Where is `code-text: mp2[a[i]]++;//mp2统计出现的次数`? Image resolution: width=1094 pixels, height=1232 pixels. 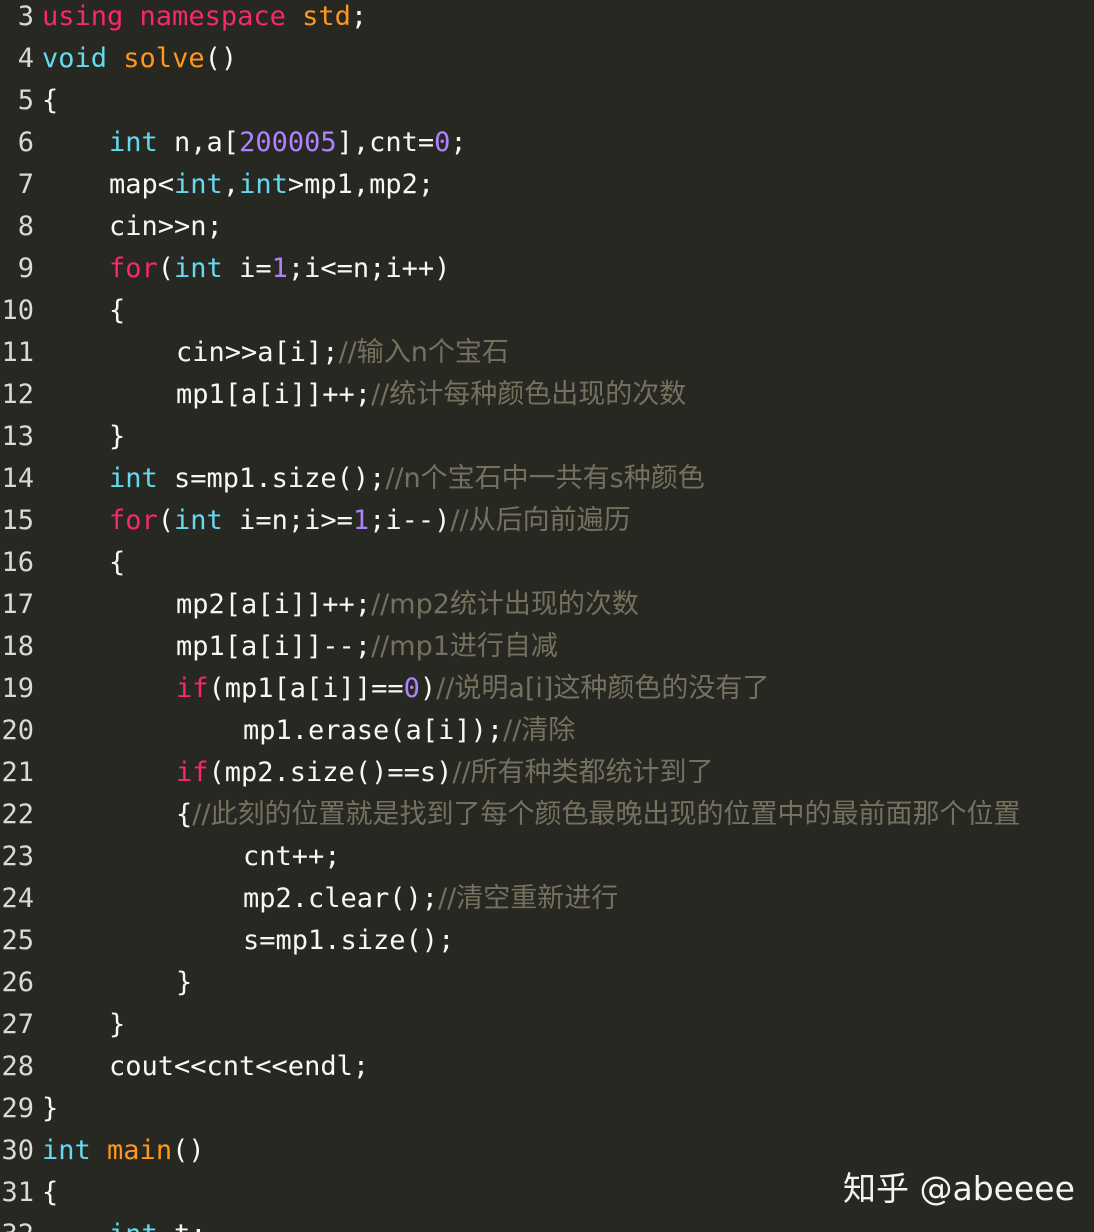
code-text: mp2[a[i]]++;//mp2统计出现的次数 is located at coordinates (407, 605).